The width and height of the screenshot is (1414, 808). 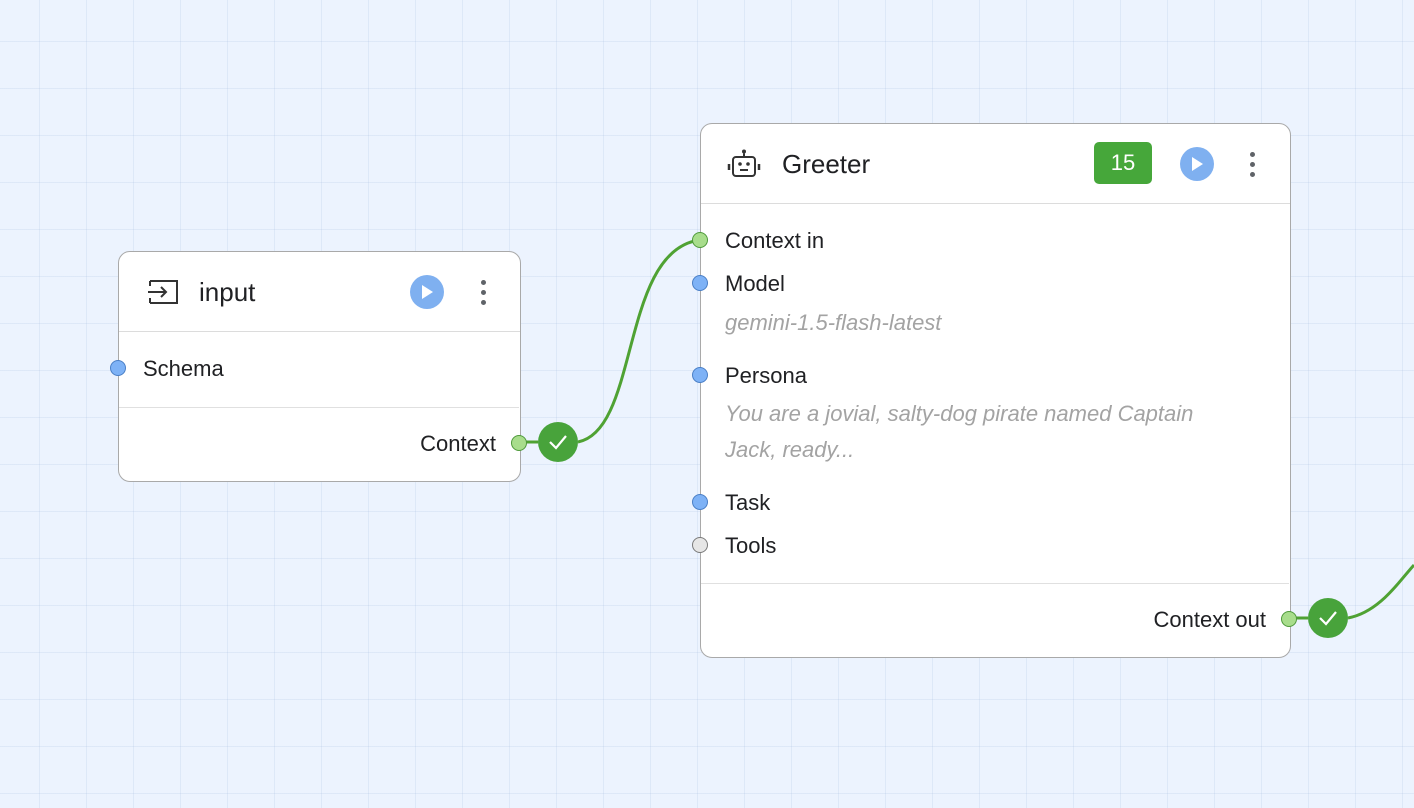 I want to click on context-out-label: Context out, so click(x=1209, y=619).